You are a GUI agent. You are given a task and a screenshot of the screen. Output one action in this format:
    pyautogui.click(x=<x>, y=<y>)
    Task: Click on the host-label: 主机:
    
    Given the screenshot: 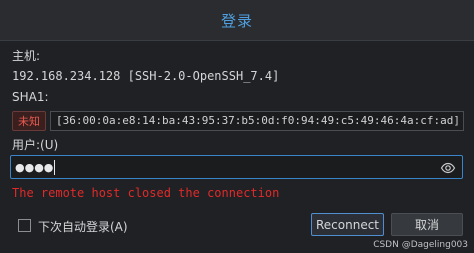 What is the action you would take?
    pyautogui.click(x=26, y=56)
    